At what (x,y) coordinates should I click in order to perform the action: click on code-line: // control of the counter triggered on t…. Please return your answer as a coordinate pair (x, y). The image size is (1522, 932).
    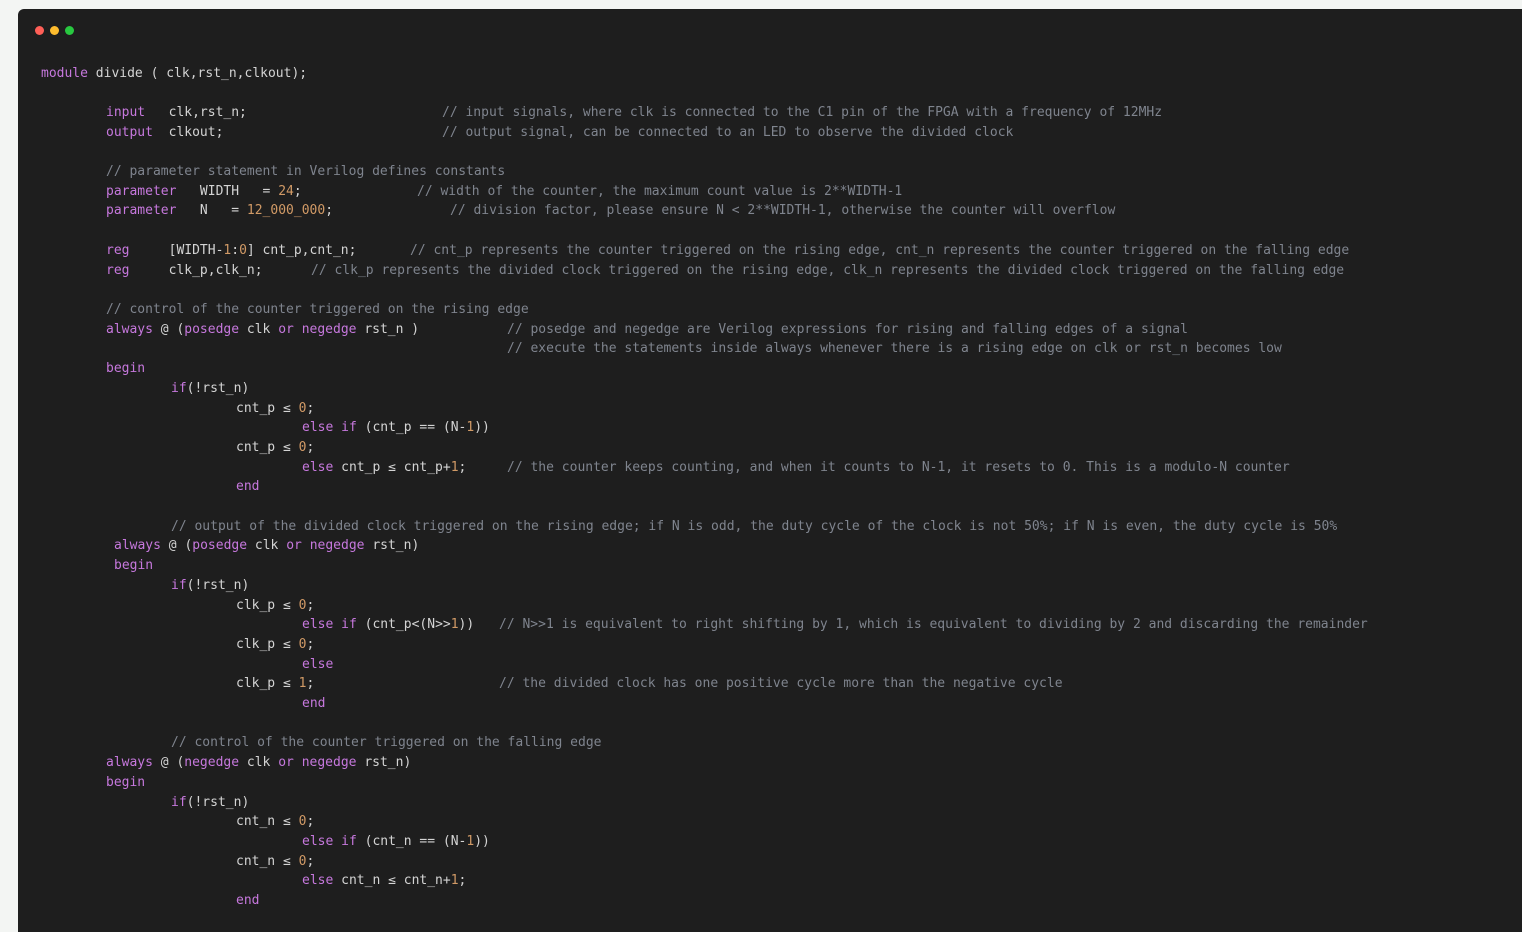
    Looking at the image, I should click on (317, 310).